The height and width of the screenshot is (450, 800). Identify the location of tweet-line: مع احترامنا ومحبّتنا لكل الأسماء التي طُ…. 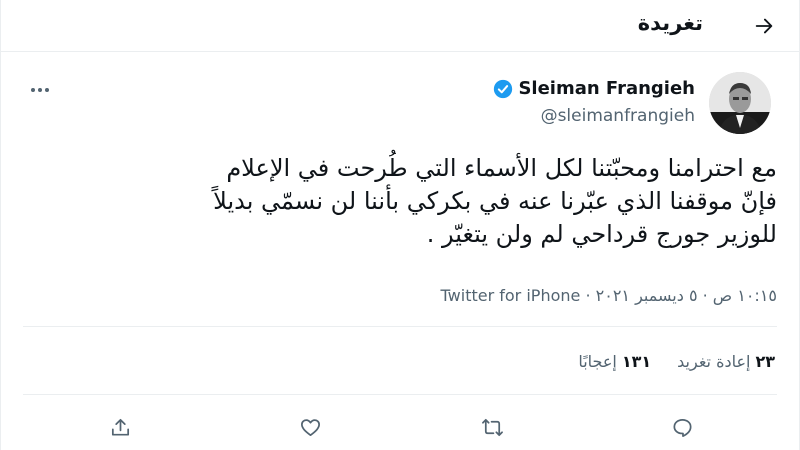
(501, 168).